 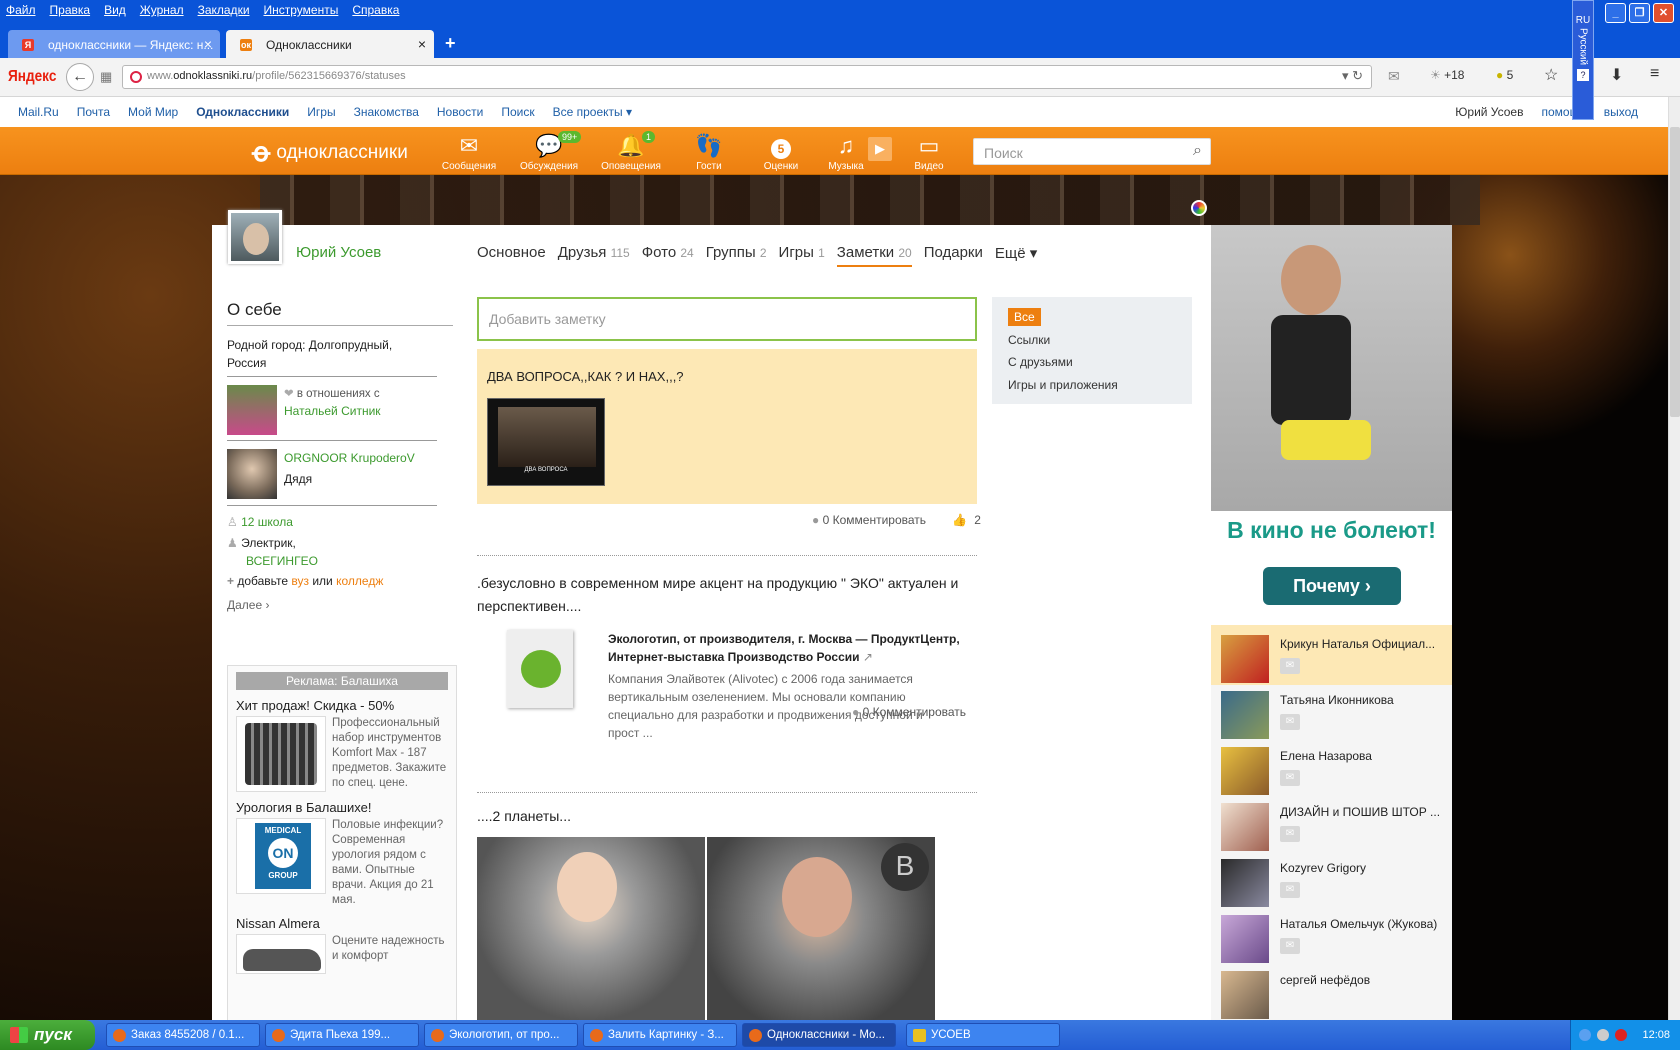 What do you see at coordinates (80, 77) in the screenshot?
I see `back-button: ←` at bounding box center [80, 77].